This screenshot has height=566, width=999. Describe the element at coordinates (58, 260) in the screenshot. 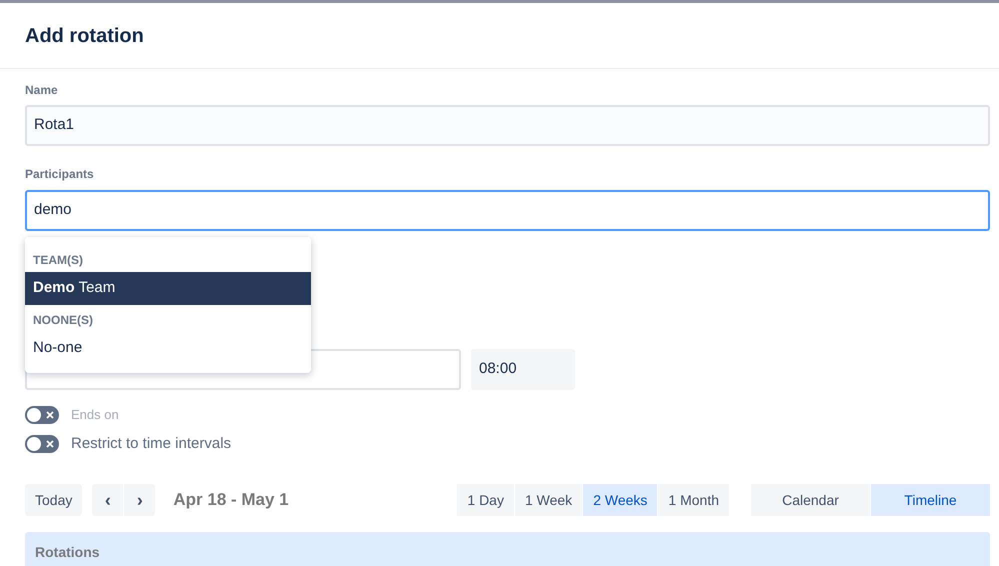

I see `group-heading: TEAM(S)` at that location.